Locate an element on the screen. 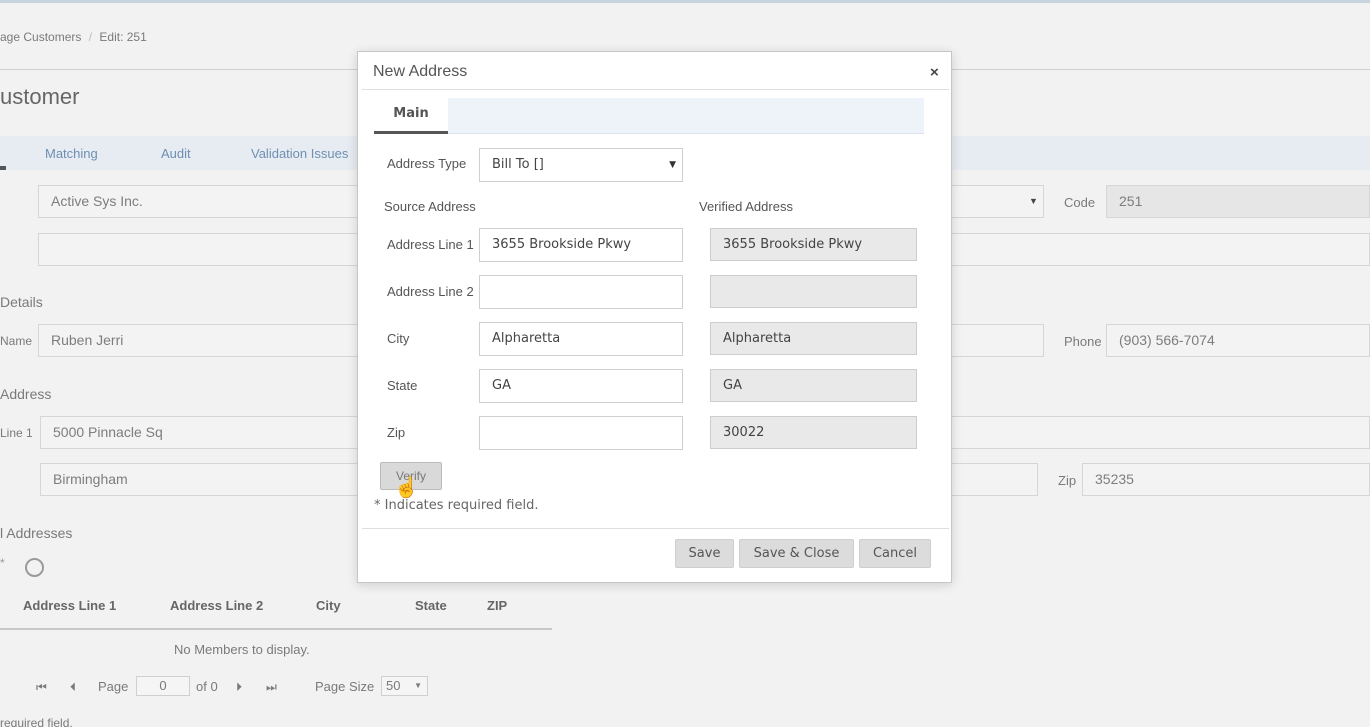 The width and height of the screenshot is (1370, 727). verified-state-field: GA is located at coordinates (813, 385).